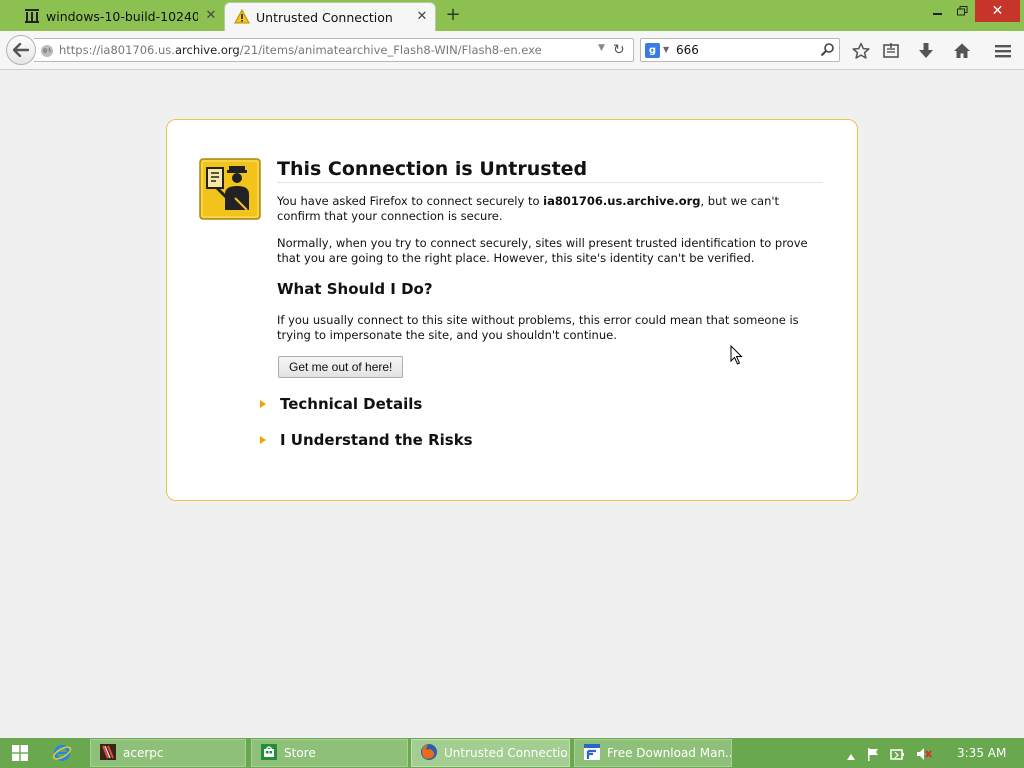 This screenshot has width=1024, height=768. Describe the element at coordinates (926, 51) in the screenshot. I see `download-icon` at that location.